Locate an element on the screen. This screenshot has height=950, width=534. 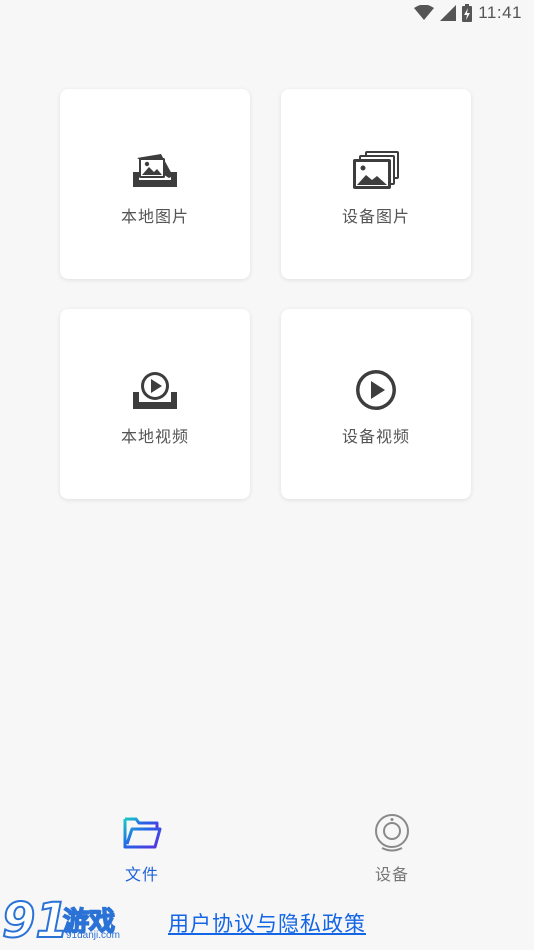
battery-icon is located at coordinates (467, 13).